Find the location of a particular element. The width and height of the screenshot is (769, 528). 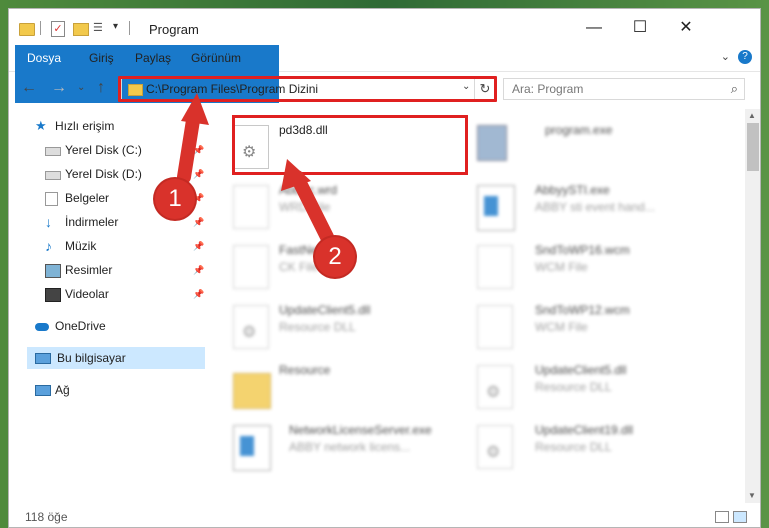

annotation-arrows is located at coordinates (255, 168).